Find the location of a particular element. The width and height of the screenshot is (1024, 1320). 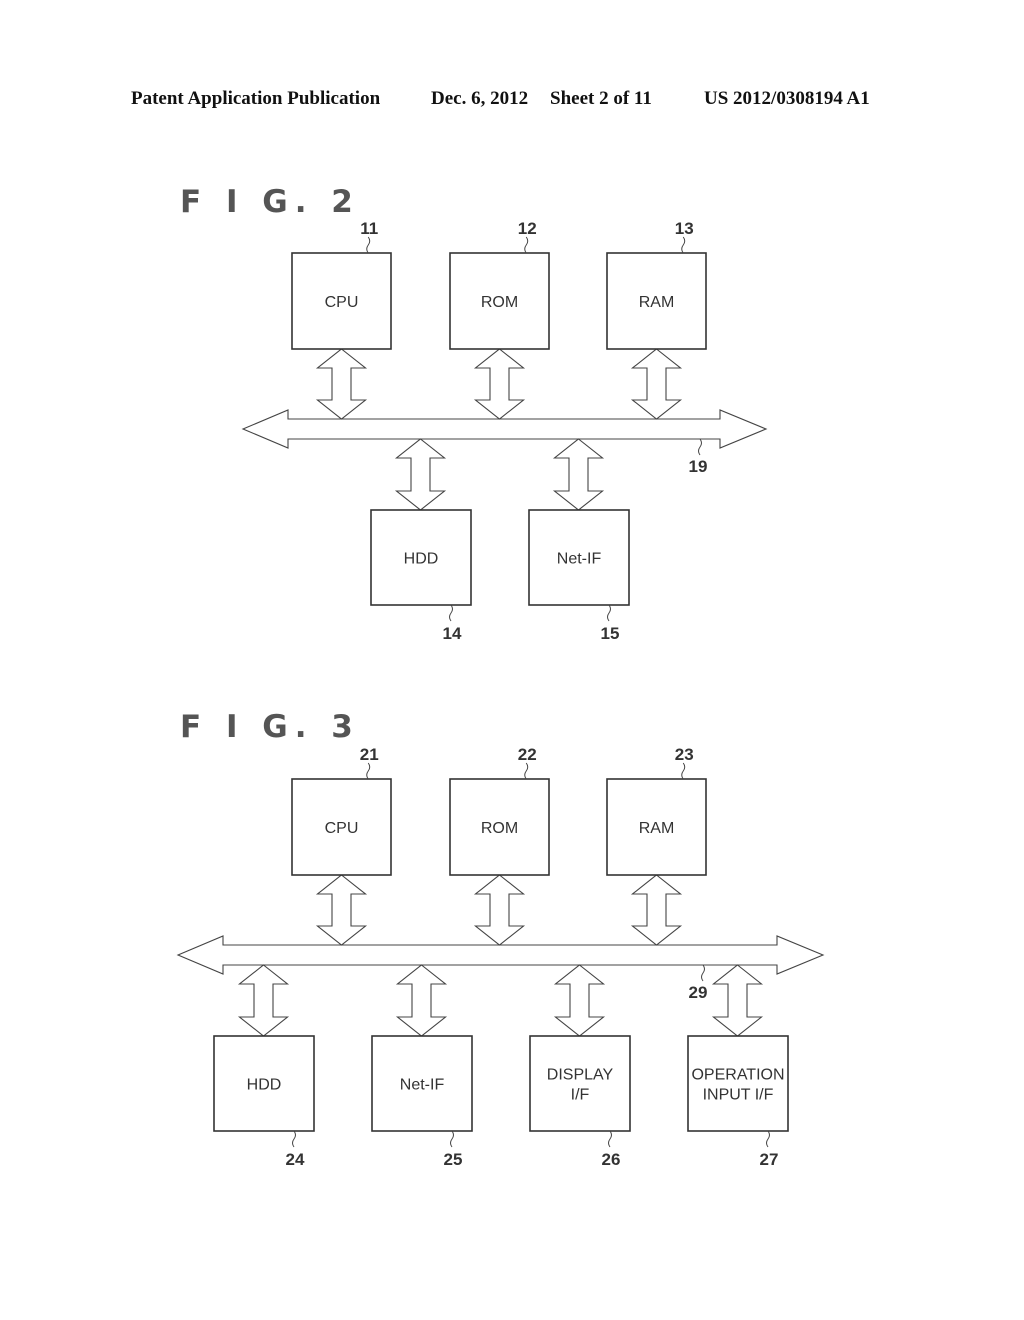

fig3-ram-label: RAM is located at coordinates (657, 828).